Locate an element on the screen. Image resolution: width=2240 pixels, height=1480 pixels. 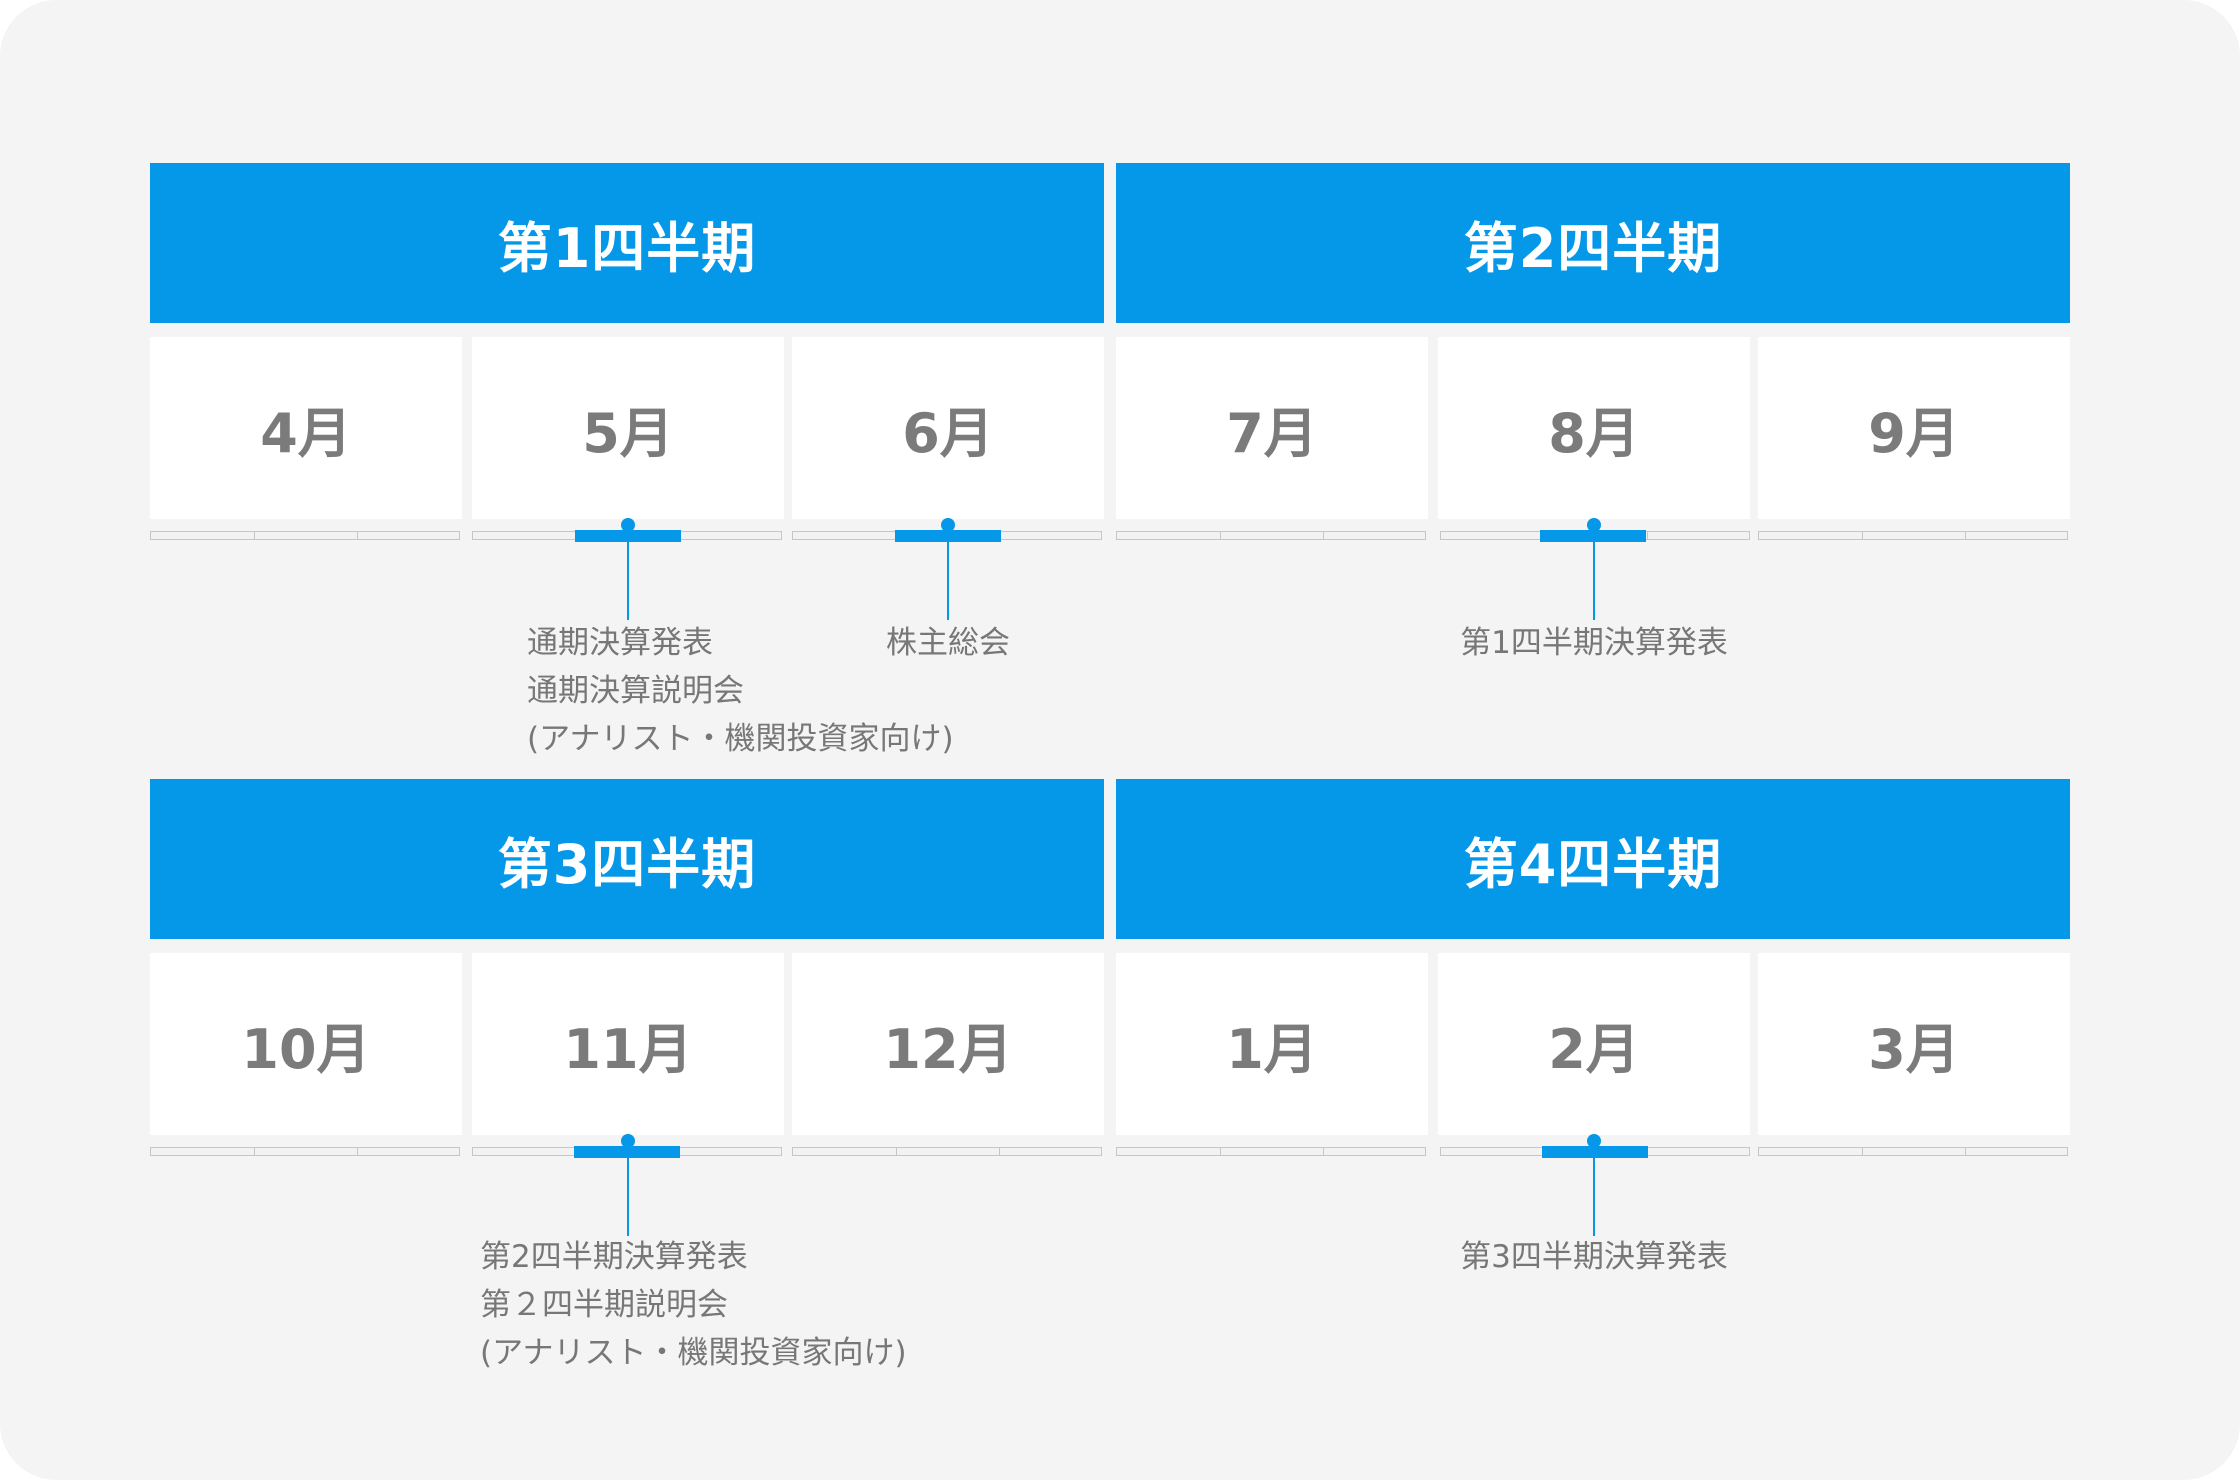
month-july: 7月 is located at coordinates (1272, 428).